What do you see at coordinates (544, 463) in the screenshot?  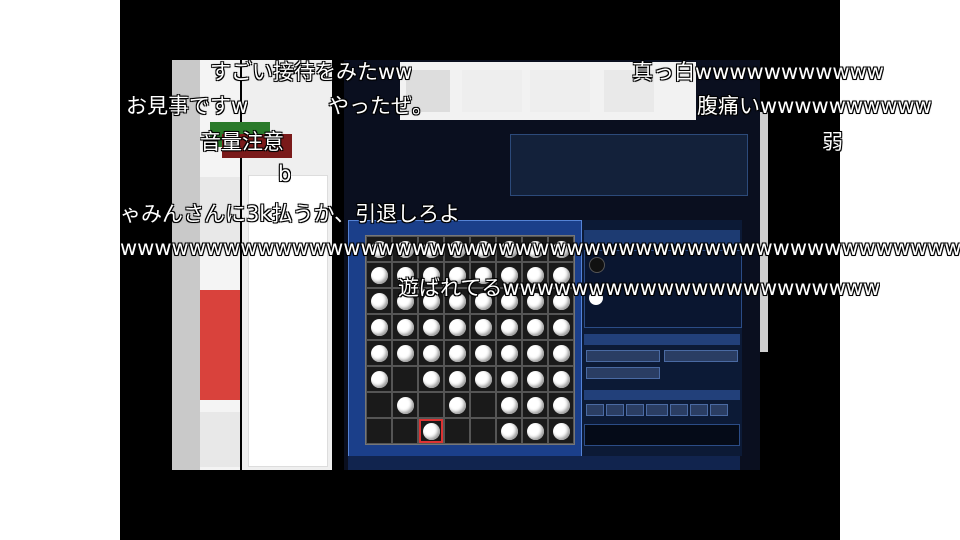 I see `bottom-bar` at bounding box center [544, 463].